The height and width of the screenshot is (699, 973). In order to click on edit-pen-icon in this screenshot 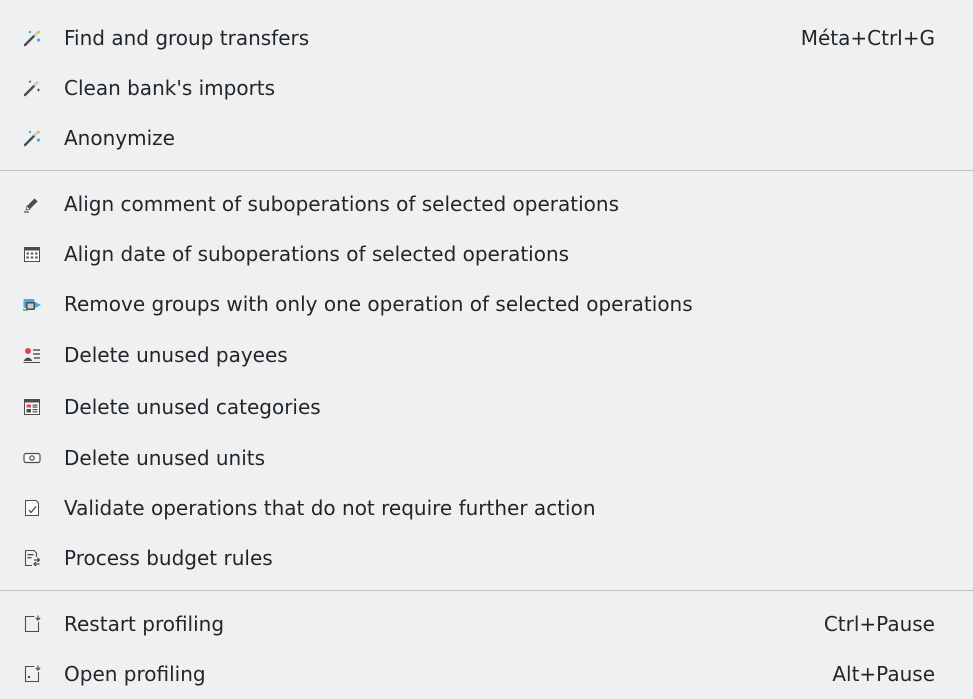, I will do `click(32, 204)`.